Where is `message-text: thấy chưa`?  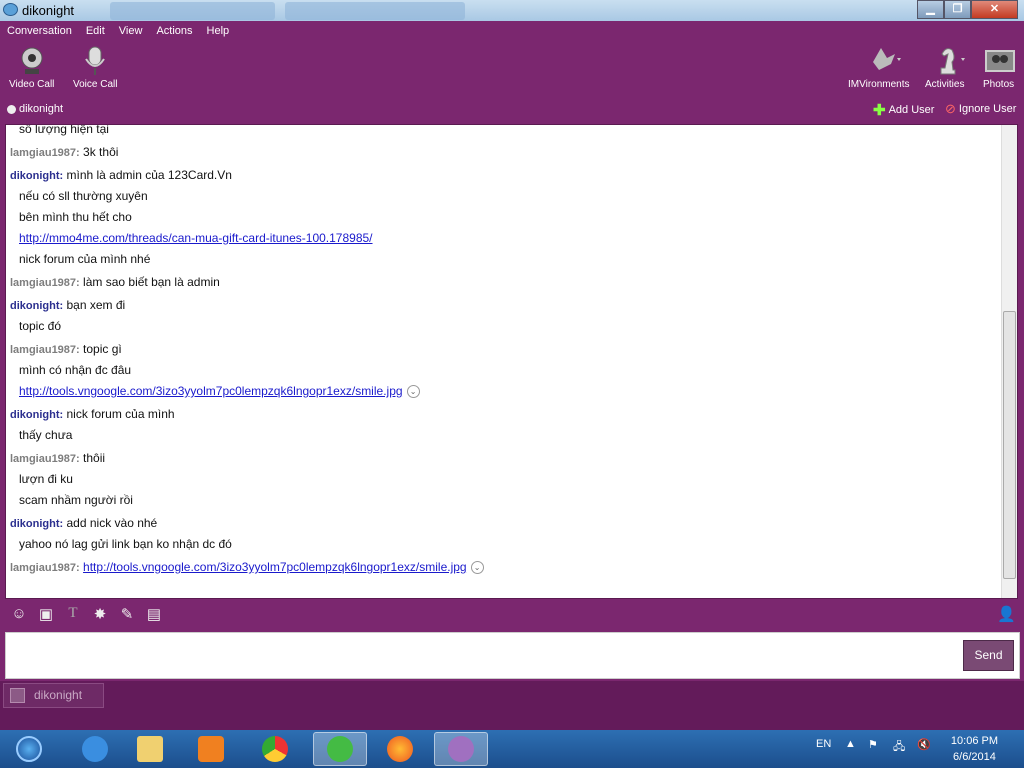 message-text: thấy chưa is located at coordinates (46, 435).